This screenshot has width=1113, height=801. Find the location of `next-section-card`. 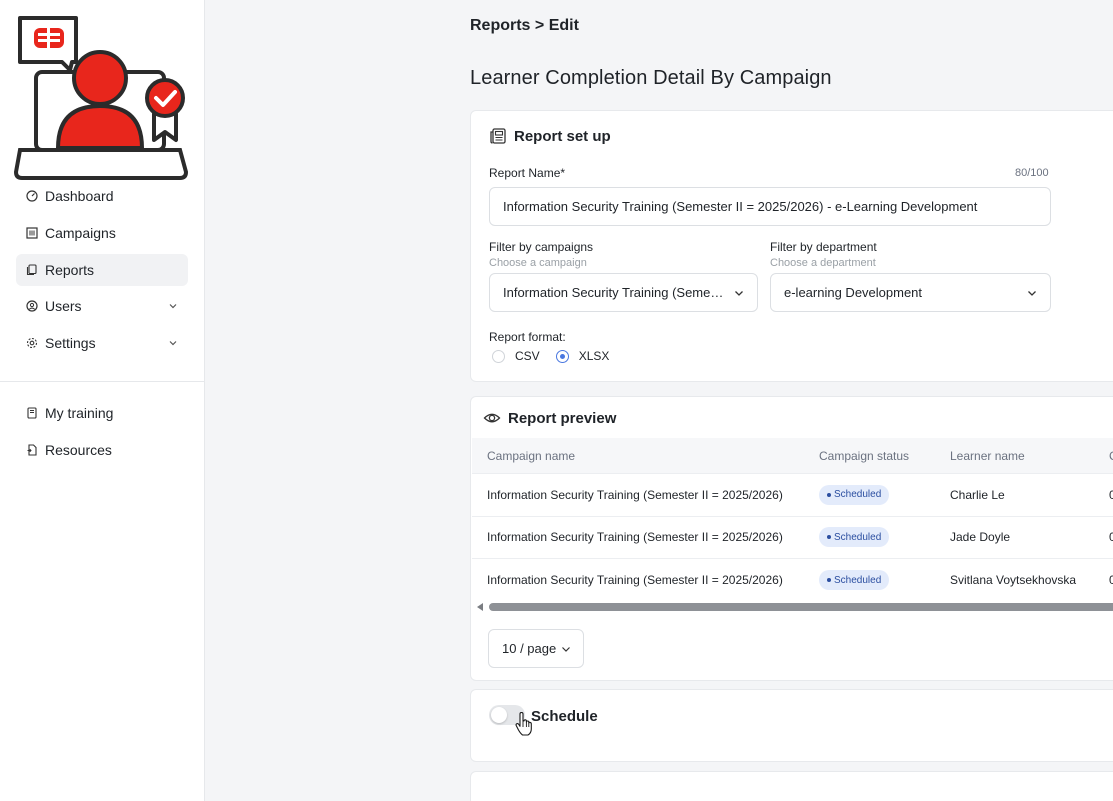

next-section-card is located at coordinates (791, 786).